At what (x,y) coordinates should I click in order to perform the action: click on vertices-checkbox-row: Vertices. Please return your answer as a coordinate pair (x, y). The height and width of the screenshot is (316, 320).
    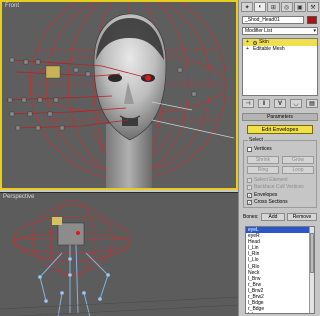
    Looking at the image, I should click on (259, 149).